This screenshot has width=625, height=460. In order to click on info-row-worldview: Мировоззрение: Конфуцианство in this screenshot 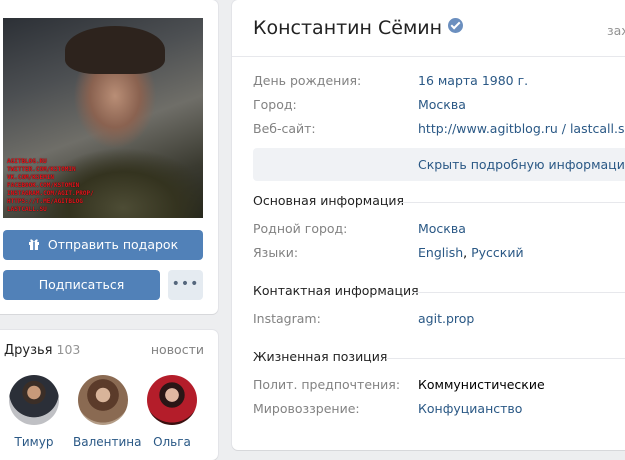, I will do `click(439, 411)`.